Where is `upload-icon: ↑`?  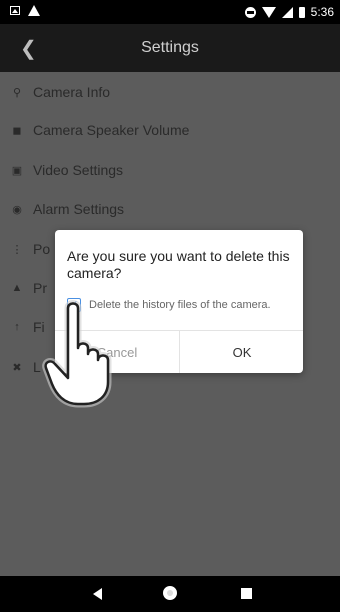 upload-icon: ↑ is located at coordinates (17, 327).